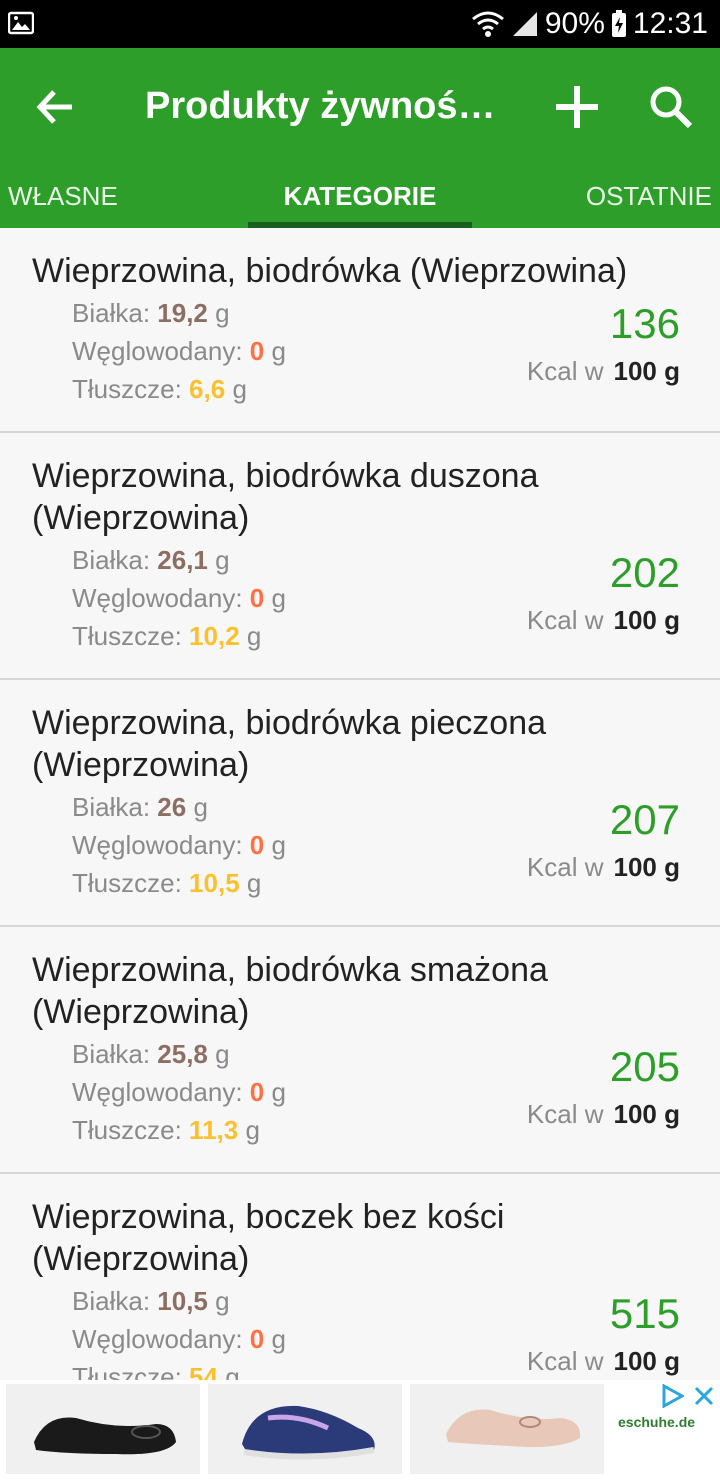 The width and height of the screenshot is (720, 1480). Describe the element at coordinates (577, 107) in the screenshot. I see `add-icon` at that location.